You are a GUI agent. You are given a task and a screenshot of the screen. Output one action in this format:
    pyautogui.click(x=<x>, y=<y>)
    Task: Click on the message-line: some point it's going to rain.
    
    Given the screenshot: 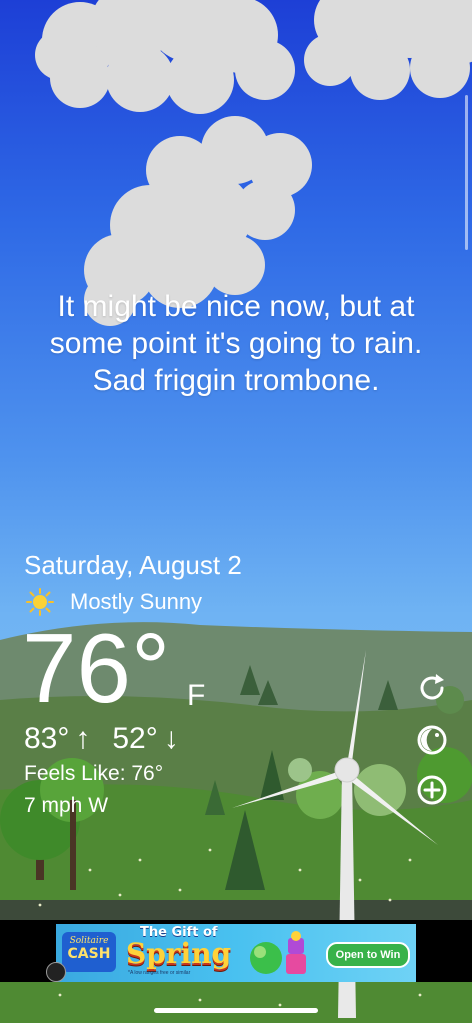 What is the action you would take?
    pyautogui.click(x=236, y=343)
    